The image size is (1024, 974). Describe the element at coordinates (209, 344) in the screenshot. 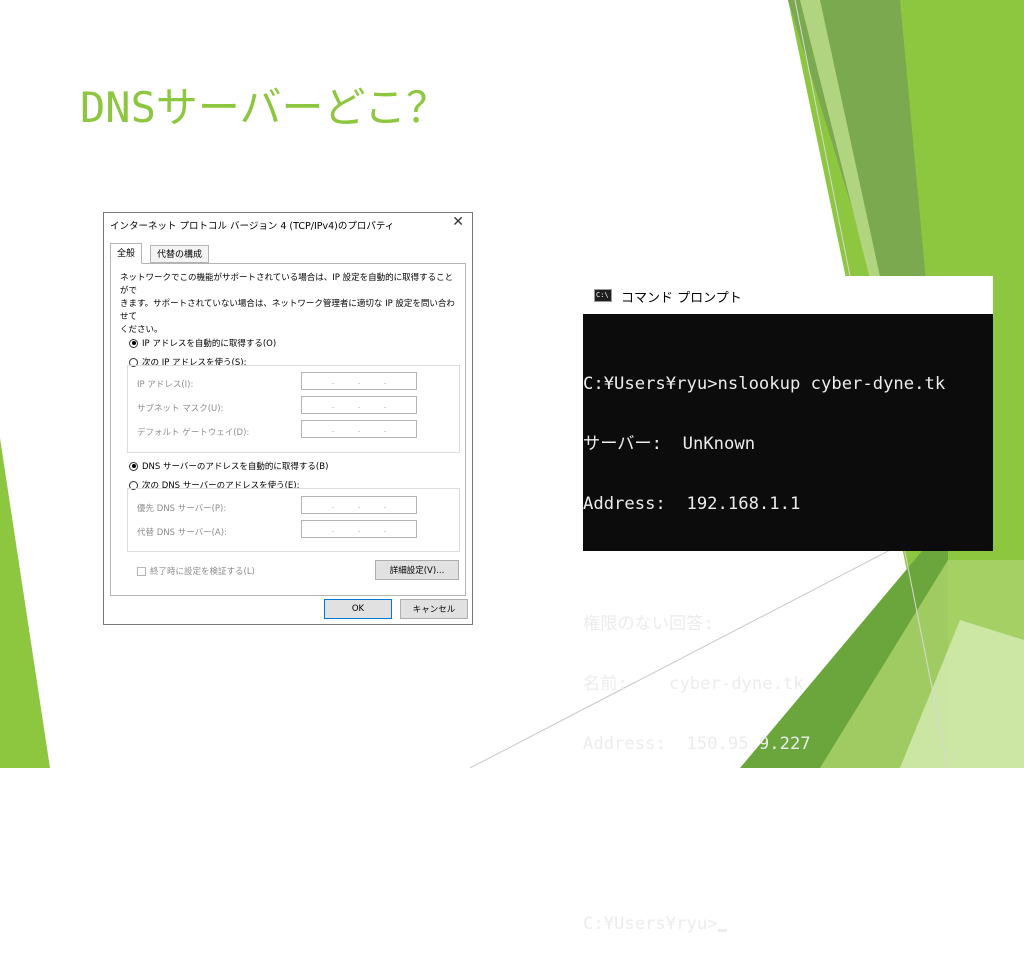

I see `ip-auto-label: IP アドレスを自動的に取得する(O)` at that location.